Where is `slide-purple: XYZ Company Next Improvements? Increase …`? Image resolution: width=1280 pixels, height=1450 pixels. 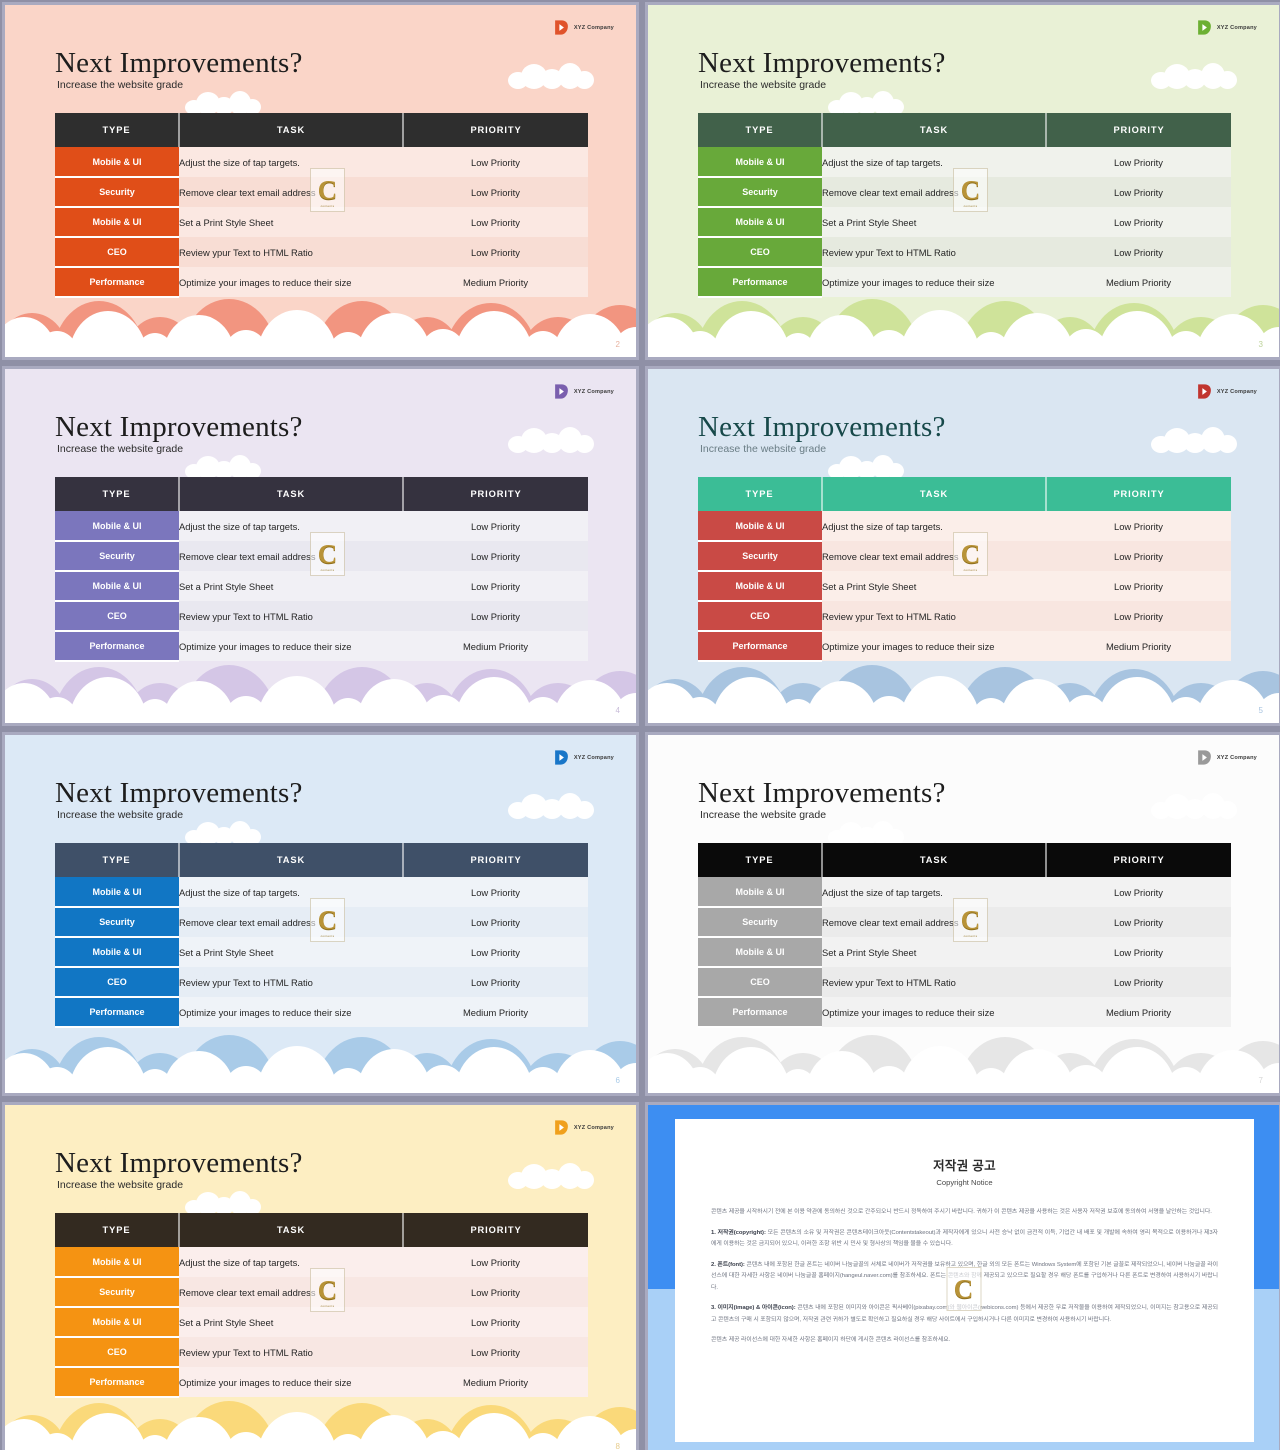
slide-purple: XYZ Company Next Improvements? Increase … is located at coordinates (320, 546).